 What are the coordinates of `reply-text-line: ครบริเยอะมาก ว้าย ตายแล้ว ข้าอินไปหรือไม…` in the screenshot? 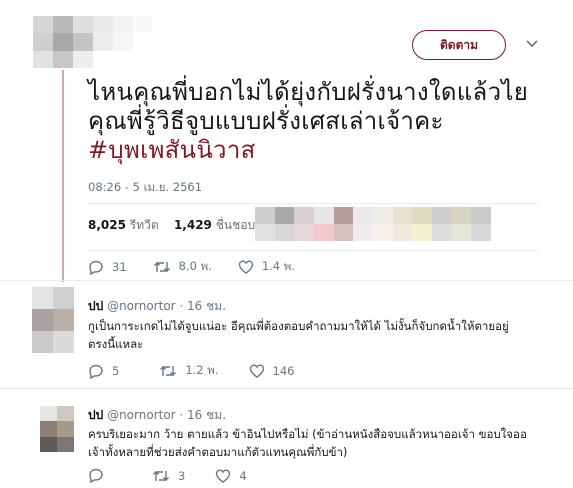 It's located at (307, 434).